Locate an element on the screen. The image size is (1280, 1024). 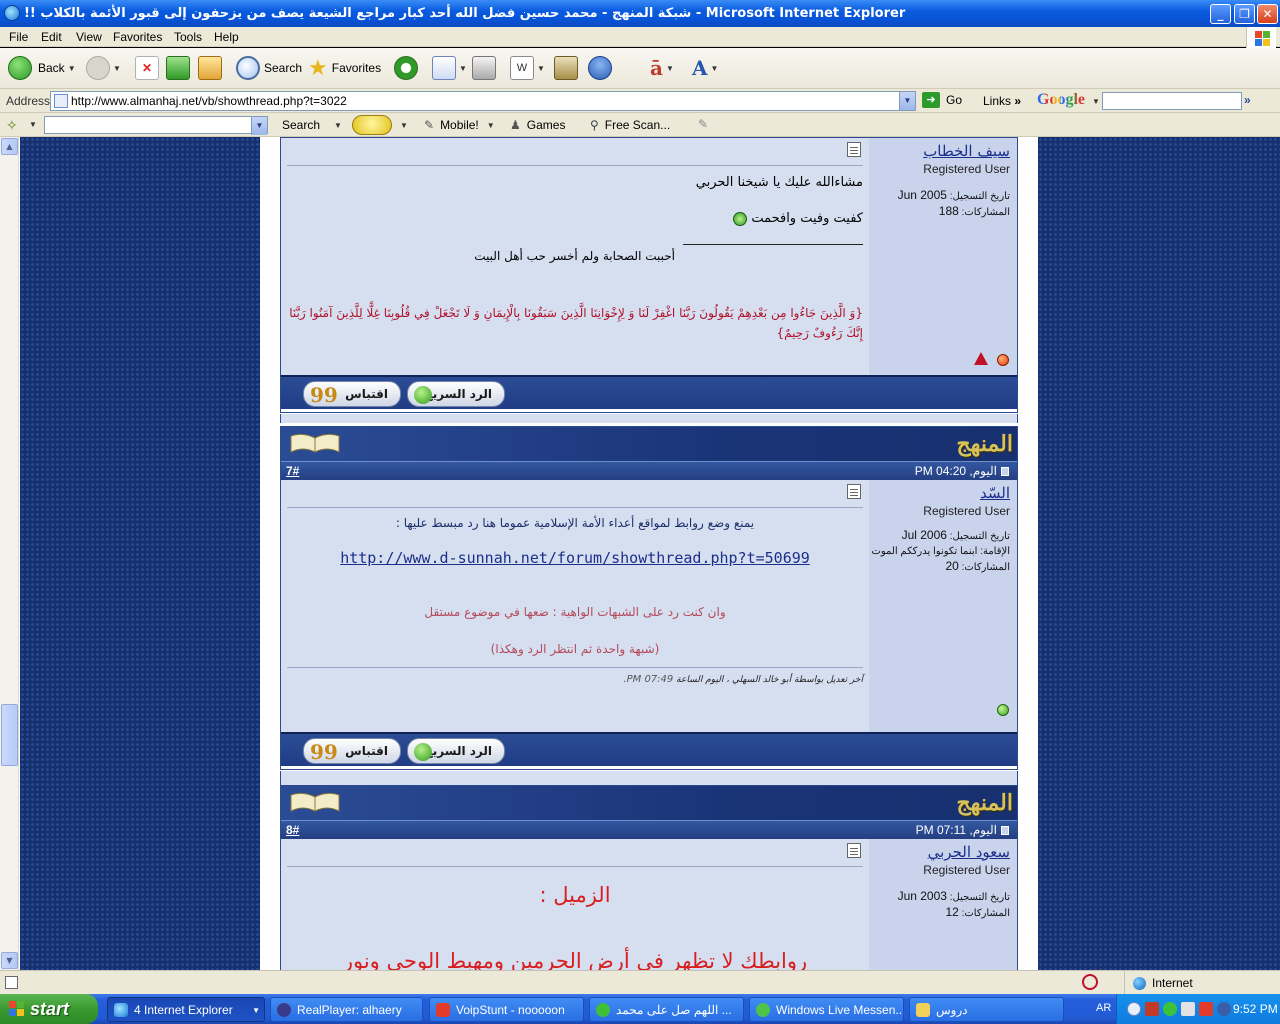
menu-help: Help is located at coordinates (226, 37).